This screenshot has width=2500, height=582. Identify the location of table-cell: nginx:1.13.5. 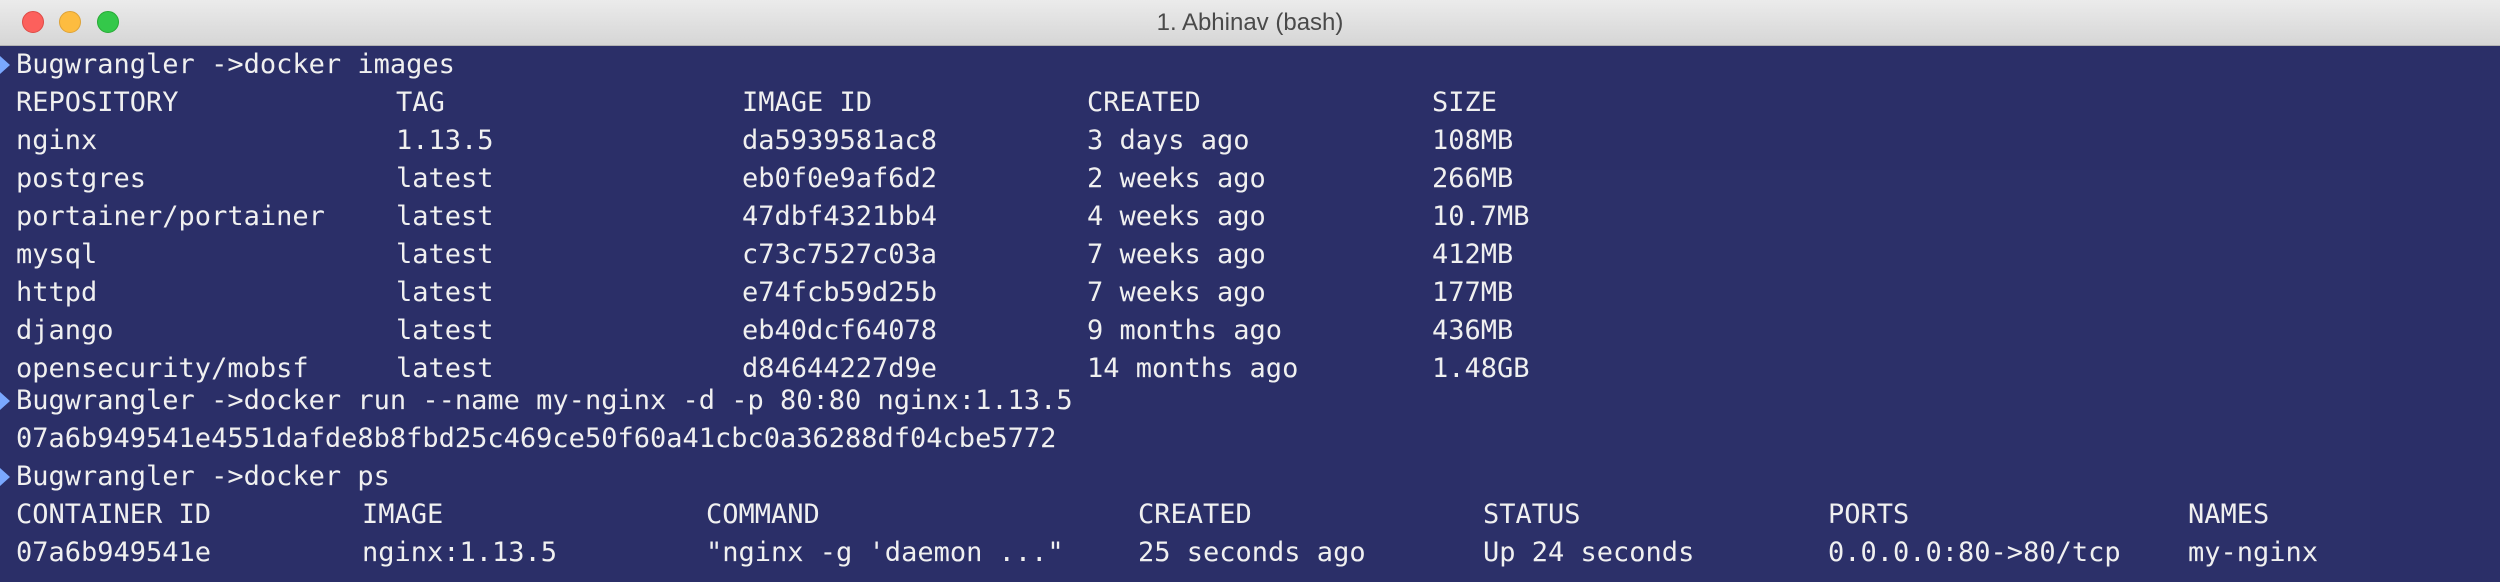
(460, 552).